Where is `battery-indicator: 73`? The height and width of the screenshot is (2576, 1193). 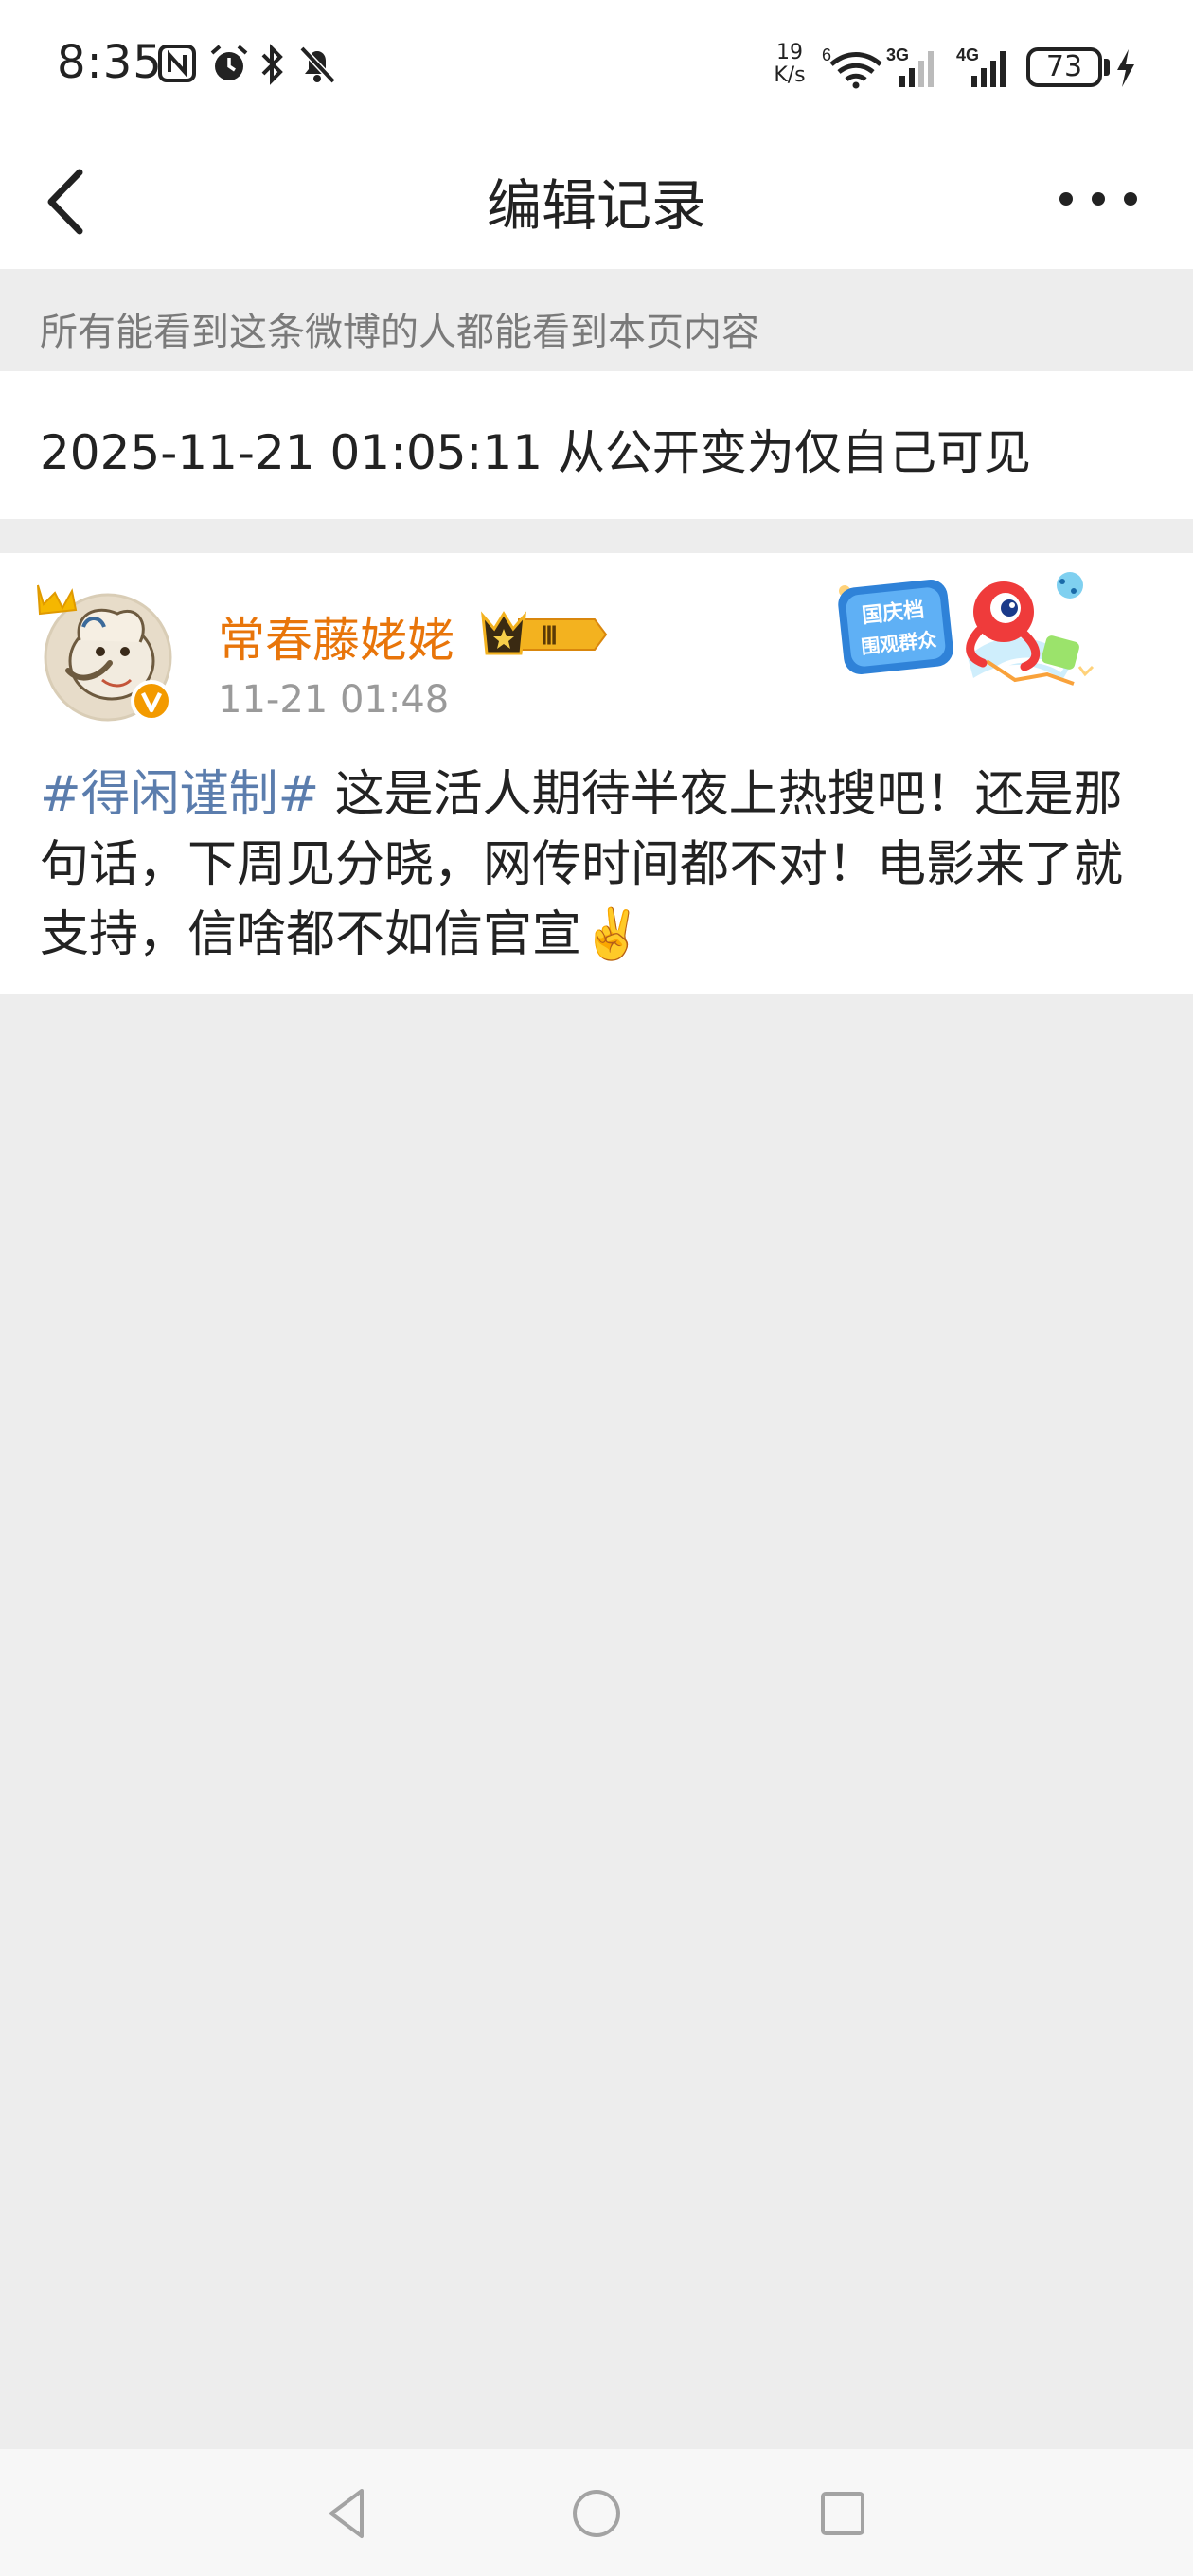
battery-indicator: 73 is located at coordinates (1064, 67).